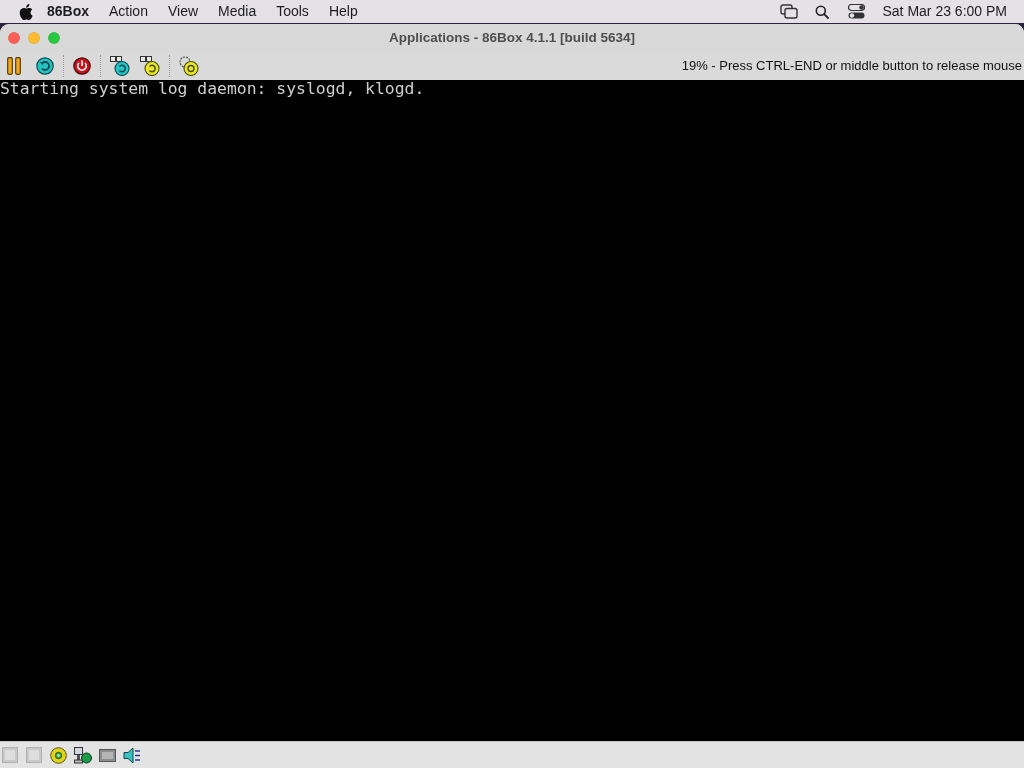 The image size is (1024, 768). What do you see at coordinates (292, 11) in the screenshot?
I see `menu-item: Tools` at bounding box center [292, 11].